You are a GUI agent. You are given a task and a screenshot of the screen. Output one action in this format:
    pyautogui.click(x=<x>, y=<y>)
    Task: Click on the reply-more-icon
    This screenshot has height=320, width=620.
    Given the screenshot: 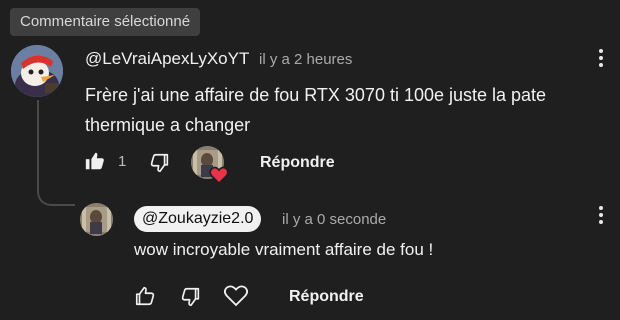 What is the action you would take?
    pyautogui.click(x=601, y=217)
    